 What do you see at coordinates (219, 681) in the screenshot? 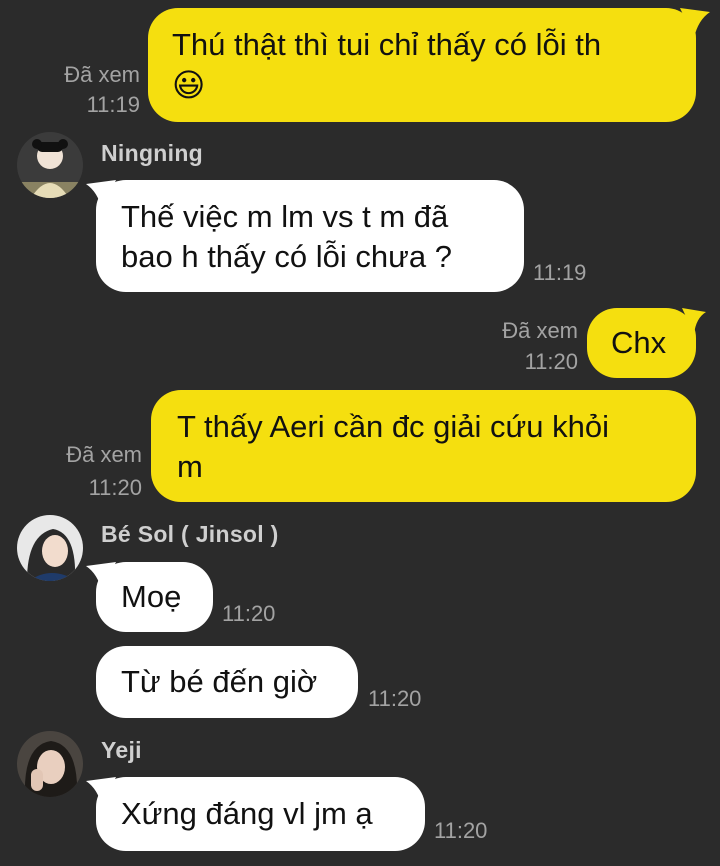
I see `message-text: Từ bé đến giờ` at bounding box center [219, 681].